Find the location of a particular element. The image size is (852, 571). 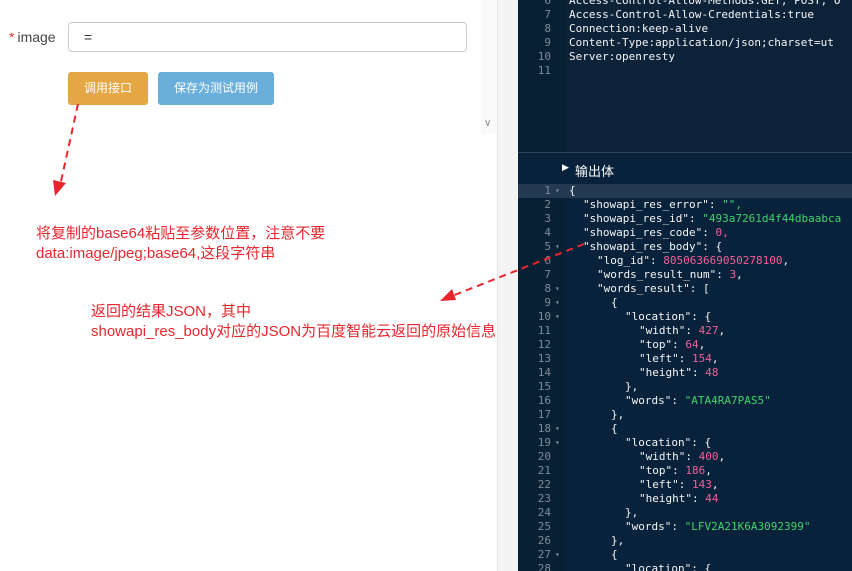

code-line: 26}, is located at coordinates (685, 541).